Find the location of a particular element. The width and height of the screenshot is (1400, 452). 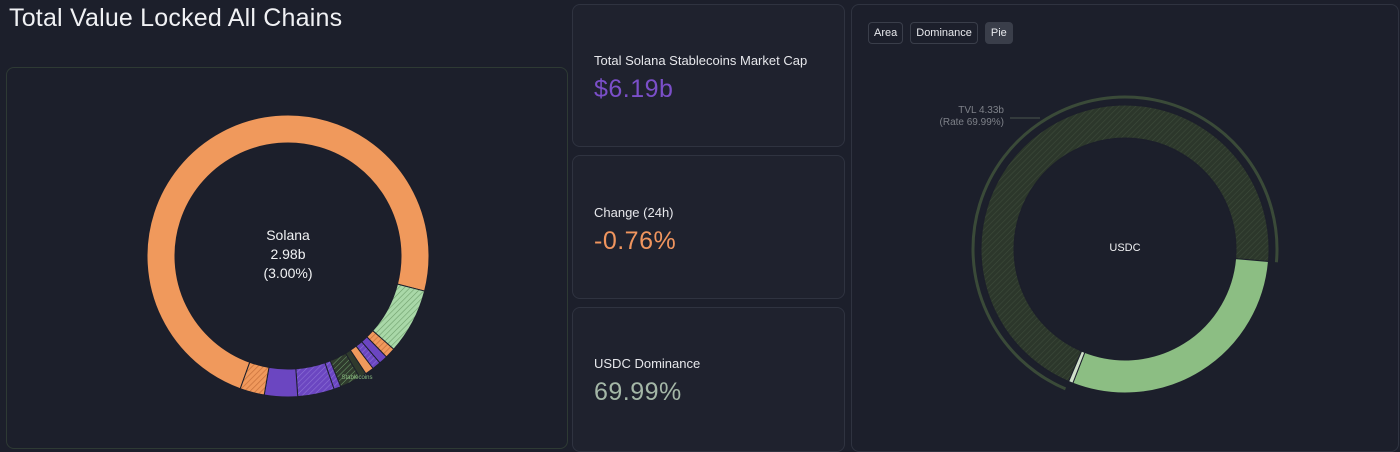

tab-pie: Pie is located at coordinates (998, 33).